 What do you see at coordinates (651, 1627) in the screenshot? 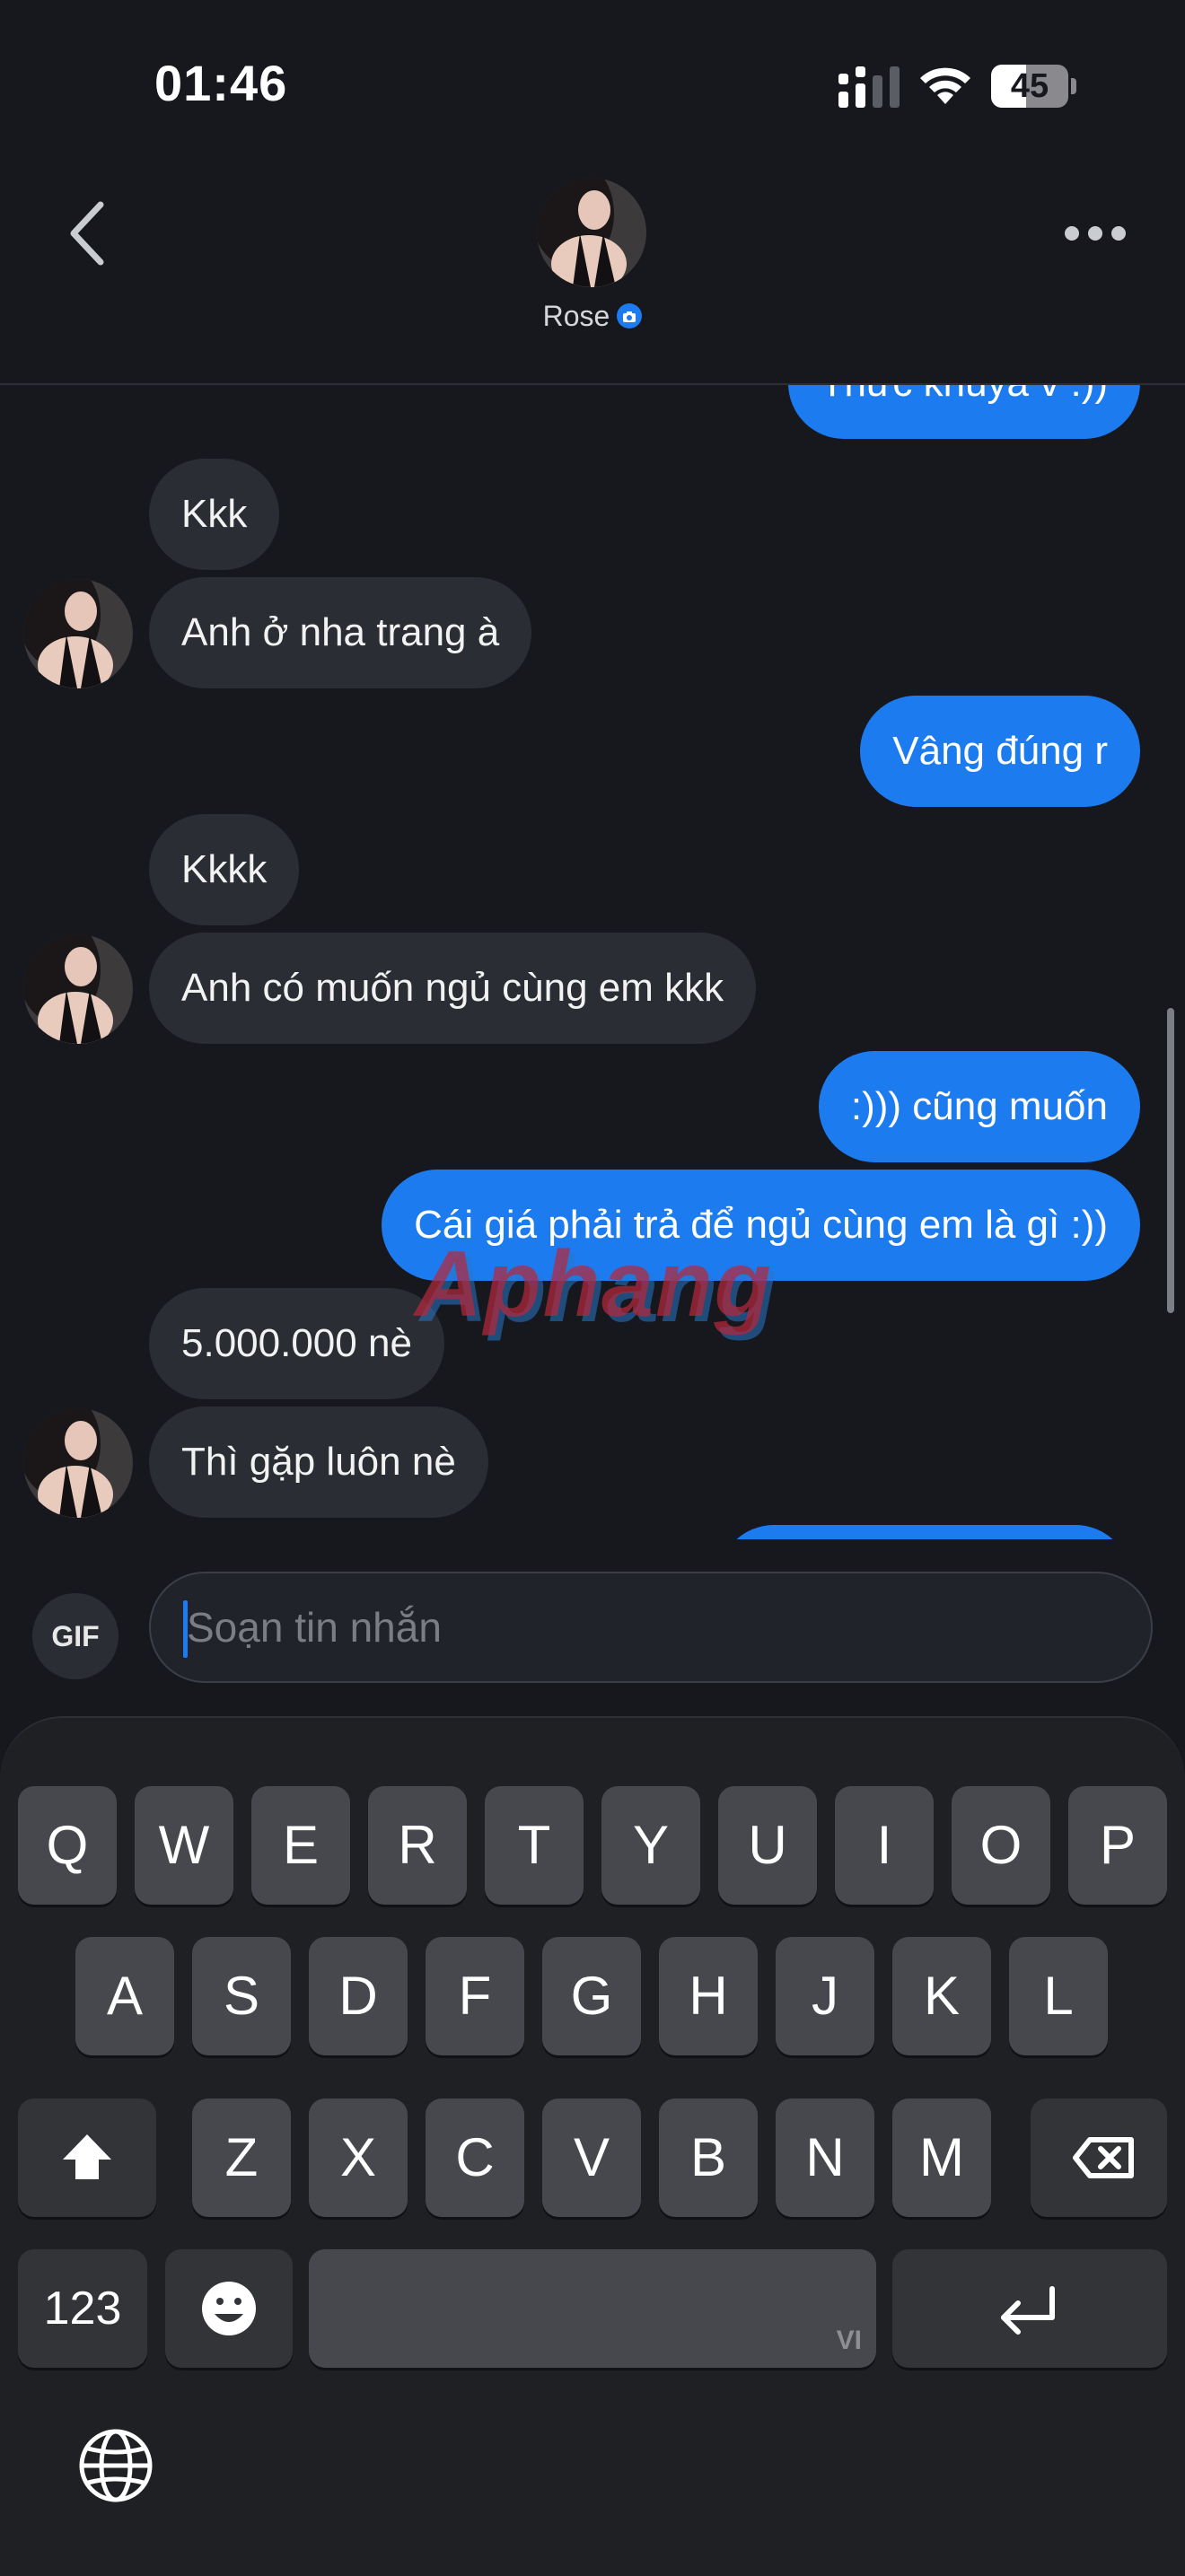
I see `message-input: Soạn tin nhắn` at bounding box center [651, 1627].